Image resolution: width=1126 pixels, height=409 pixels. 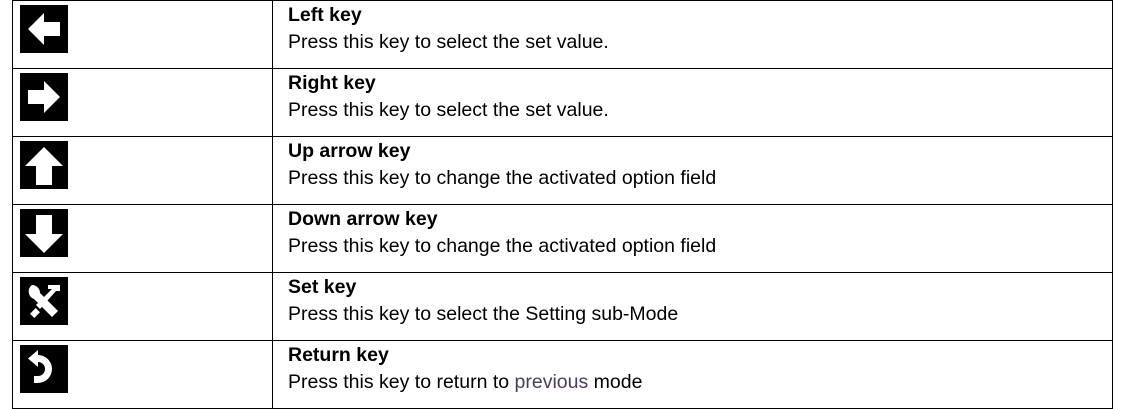 I want to click on description-text-end: mode, so click(x=615, y=382).